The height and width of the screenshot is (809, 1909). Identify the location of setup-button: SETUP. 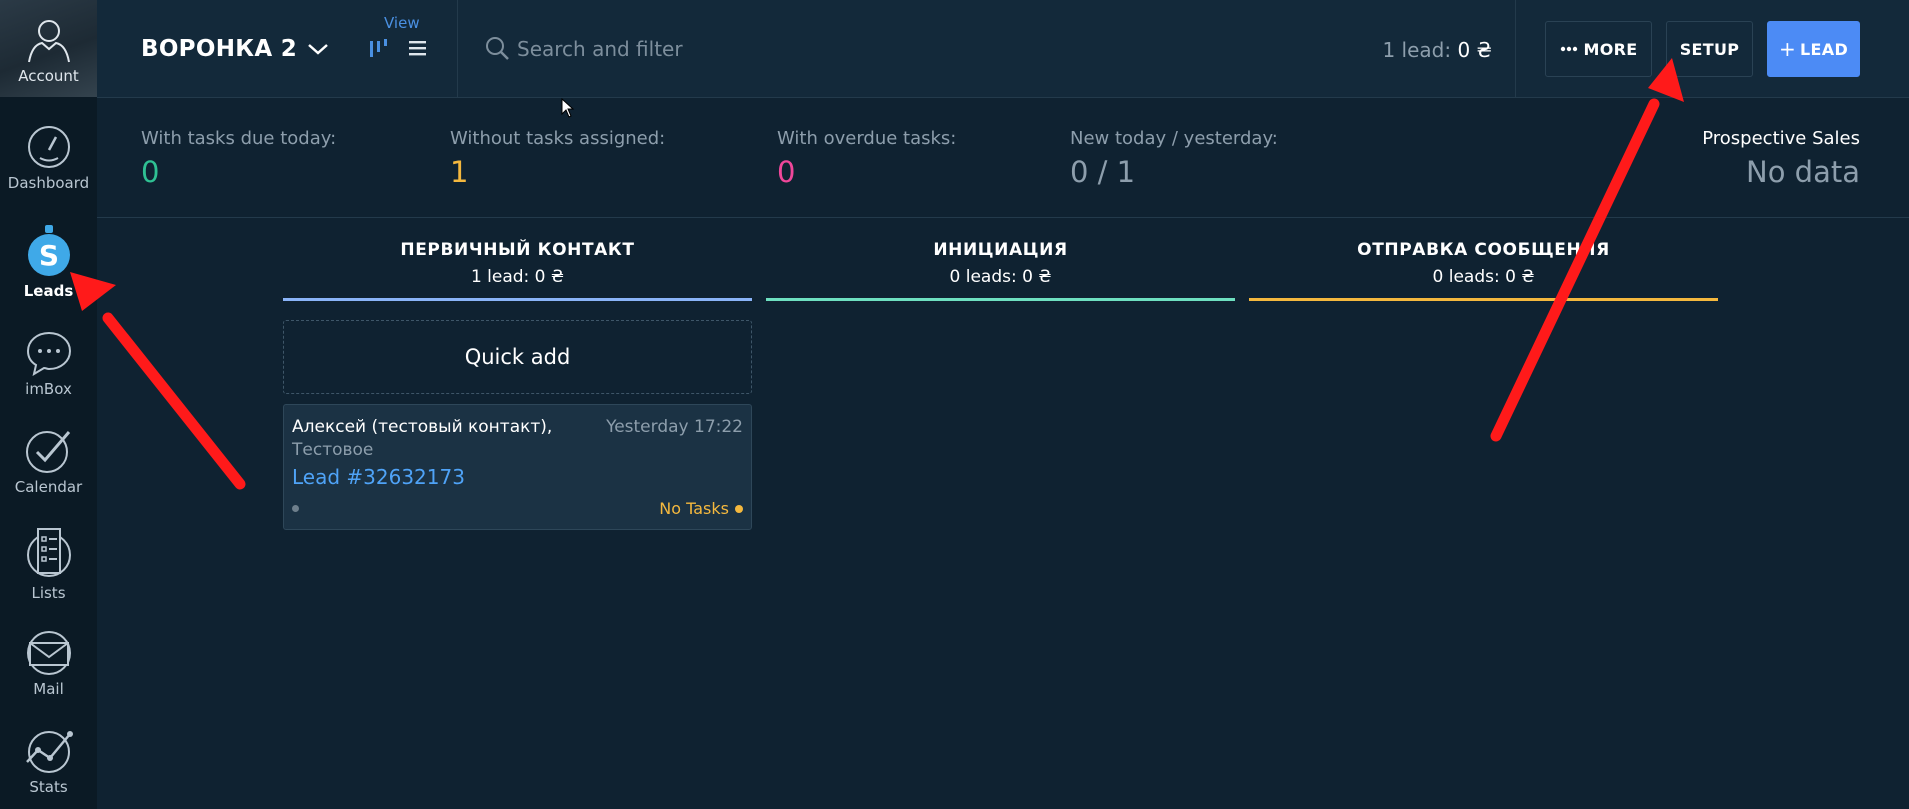
(1709, 49).